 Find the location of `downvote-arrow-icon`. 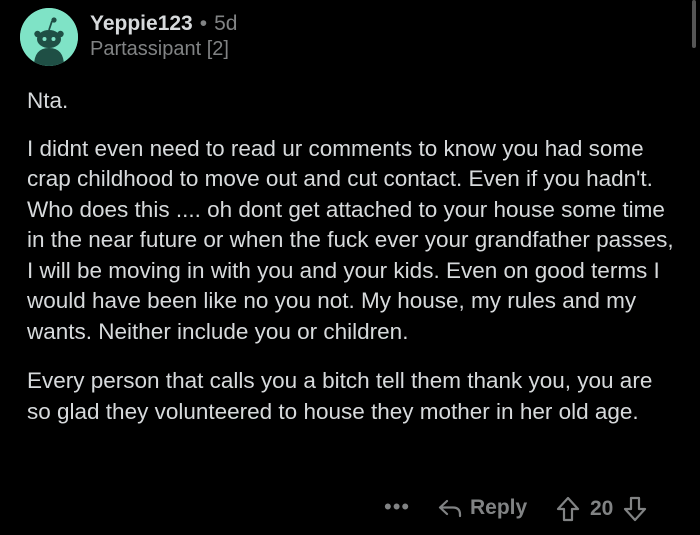

downvote-arrow-icon is located at coordinates (635, 509).